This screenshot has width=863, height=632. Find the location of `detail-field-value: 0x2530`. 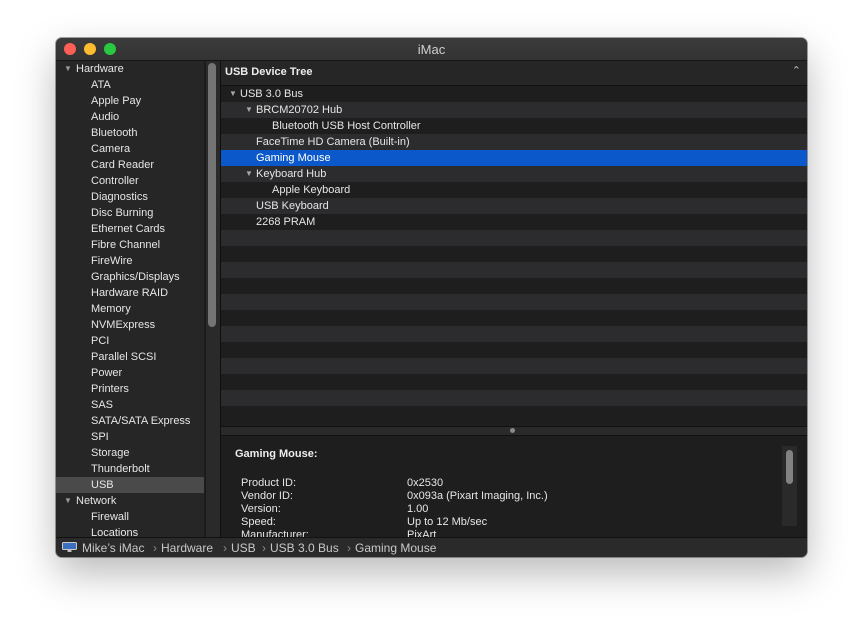

detail-field-value: 0x2530 is located at coordinates (425, 483).